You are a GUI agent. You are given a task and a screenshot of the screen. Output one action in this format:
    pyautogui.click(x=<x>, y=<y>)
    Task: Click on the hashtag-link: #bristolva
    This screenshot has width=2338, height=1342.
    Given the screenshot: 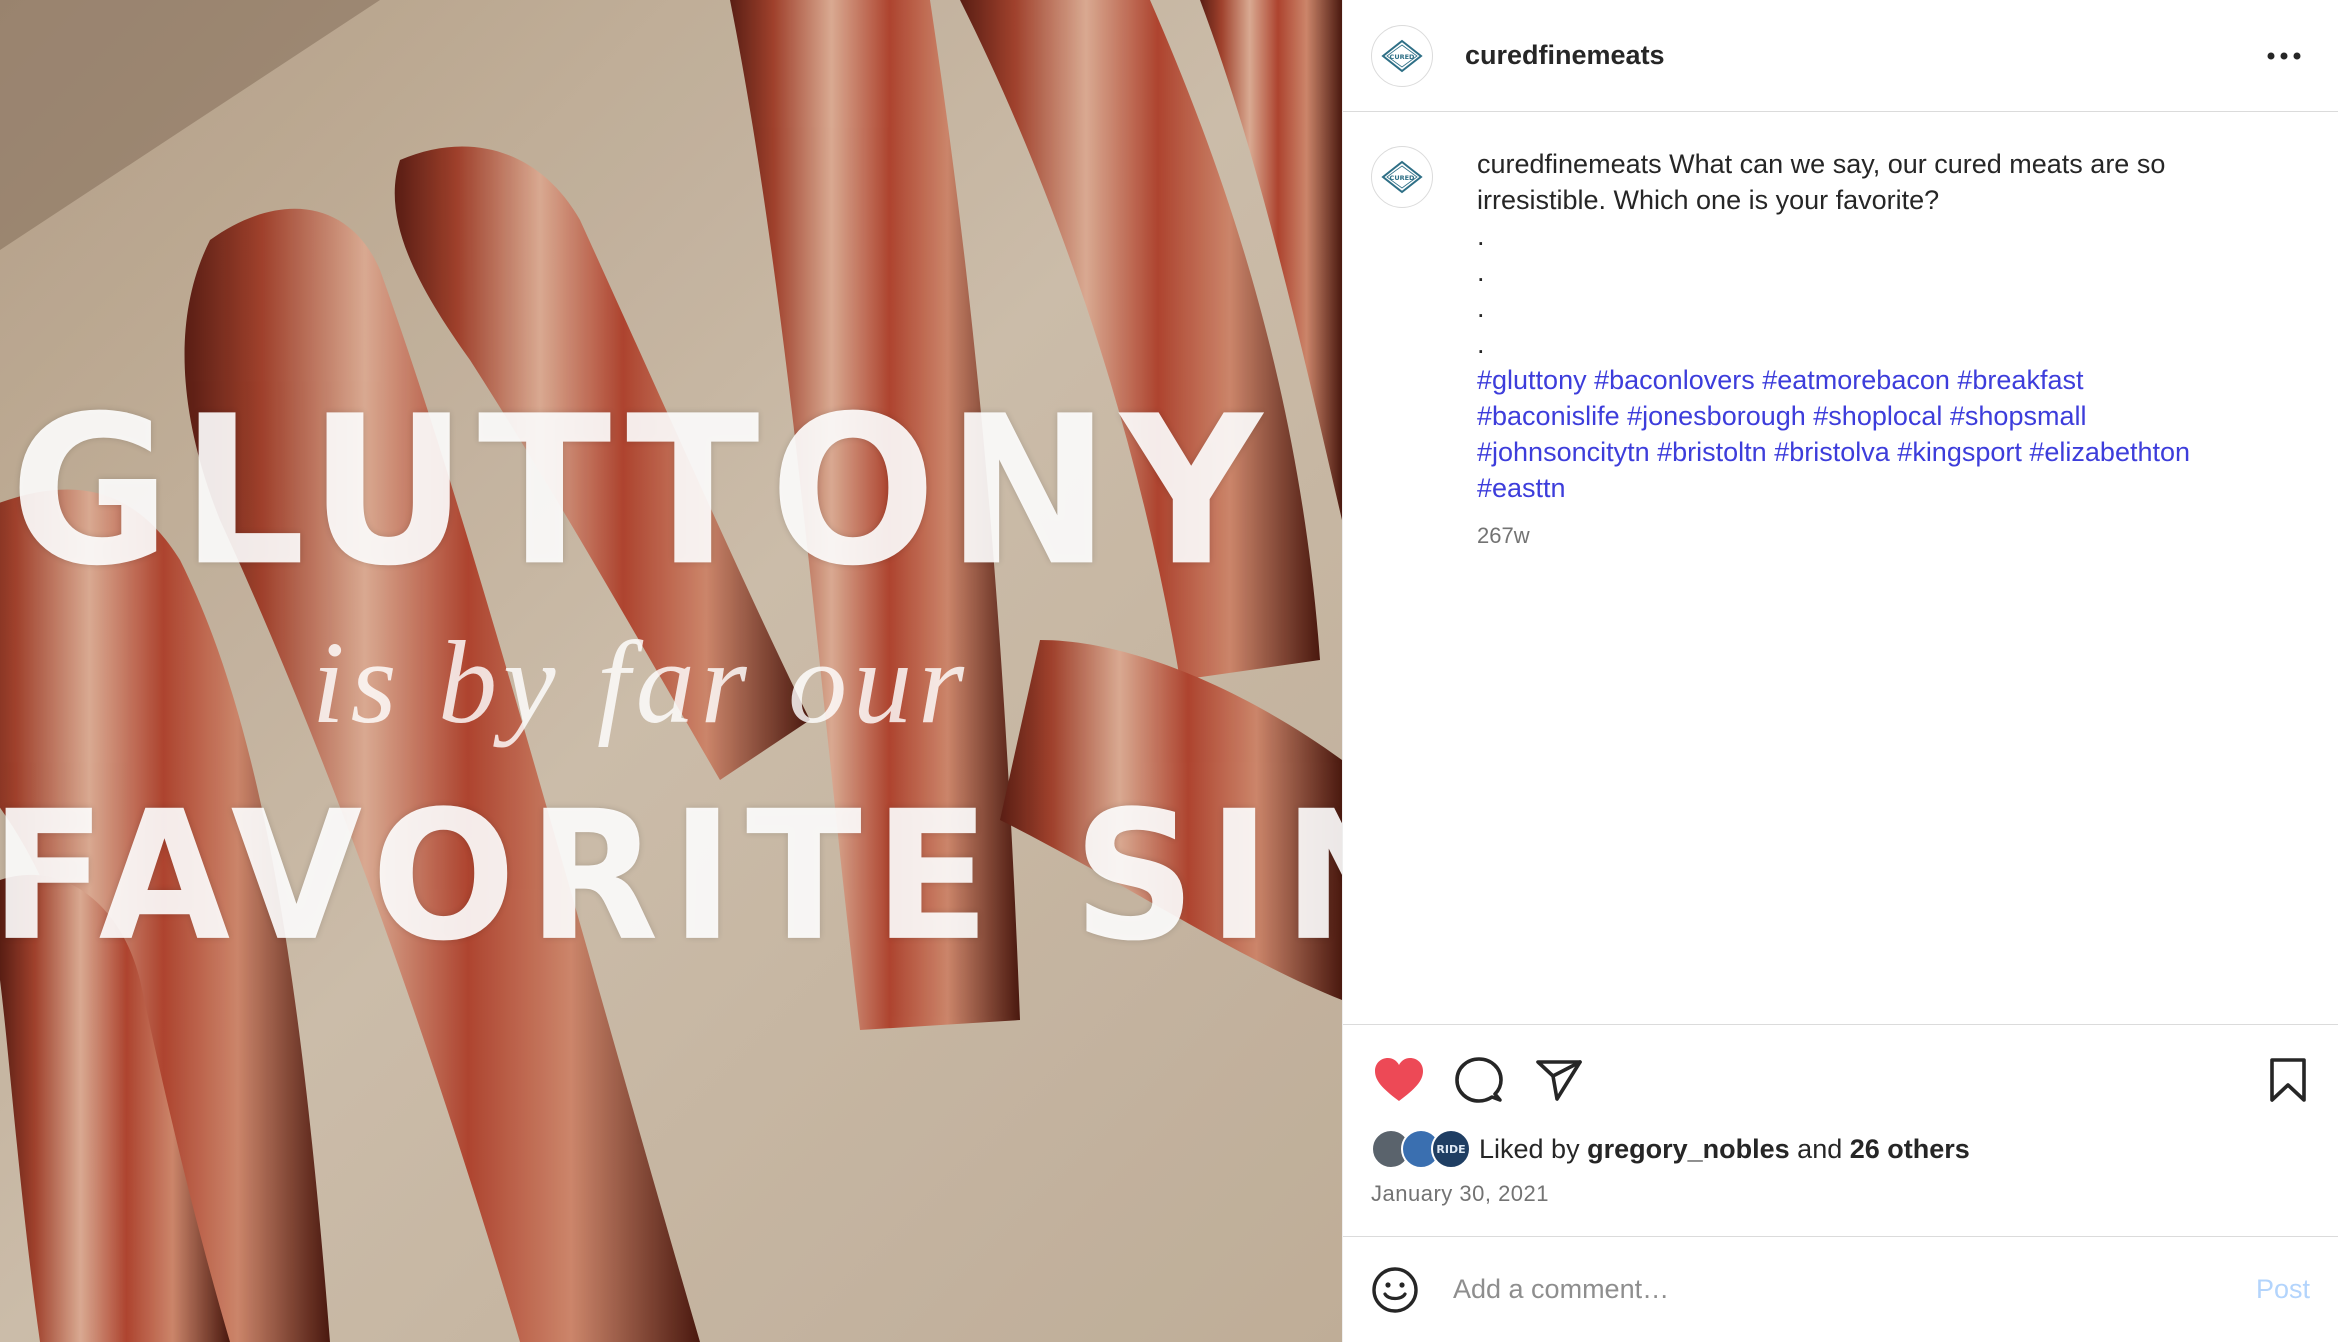 What is the action you would take?
    pyautogui.click(x=1832, y=452)
    